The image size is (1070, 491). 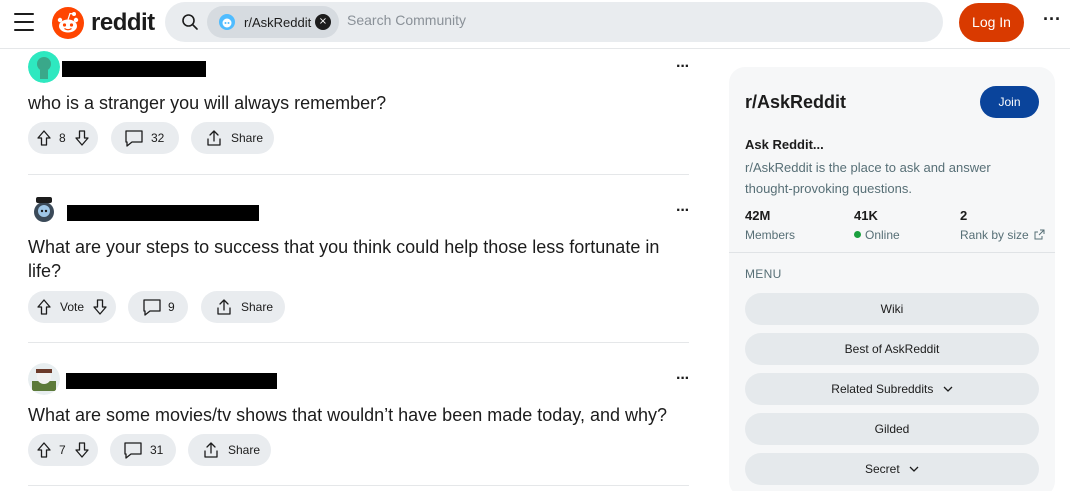 I want to click on vote-count: Vote, so click(x=72, y=307).